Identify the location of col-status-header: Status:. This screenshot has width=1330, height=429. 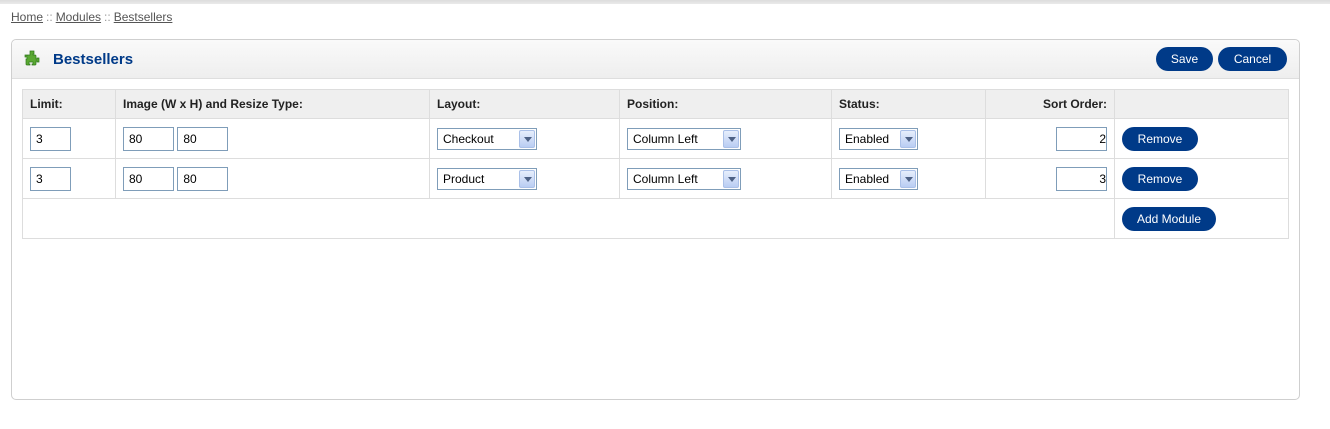
(908, 104).